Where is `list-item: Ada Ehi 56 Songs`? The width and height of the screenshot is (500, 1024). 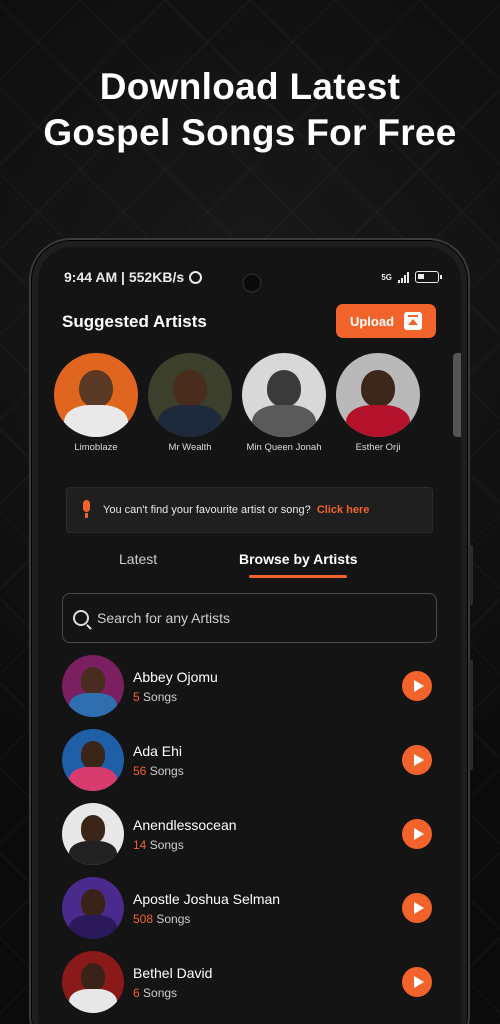 list-item: Ada Ehi 56 Songs is located at coordinates (249, 760).